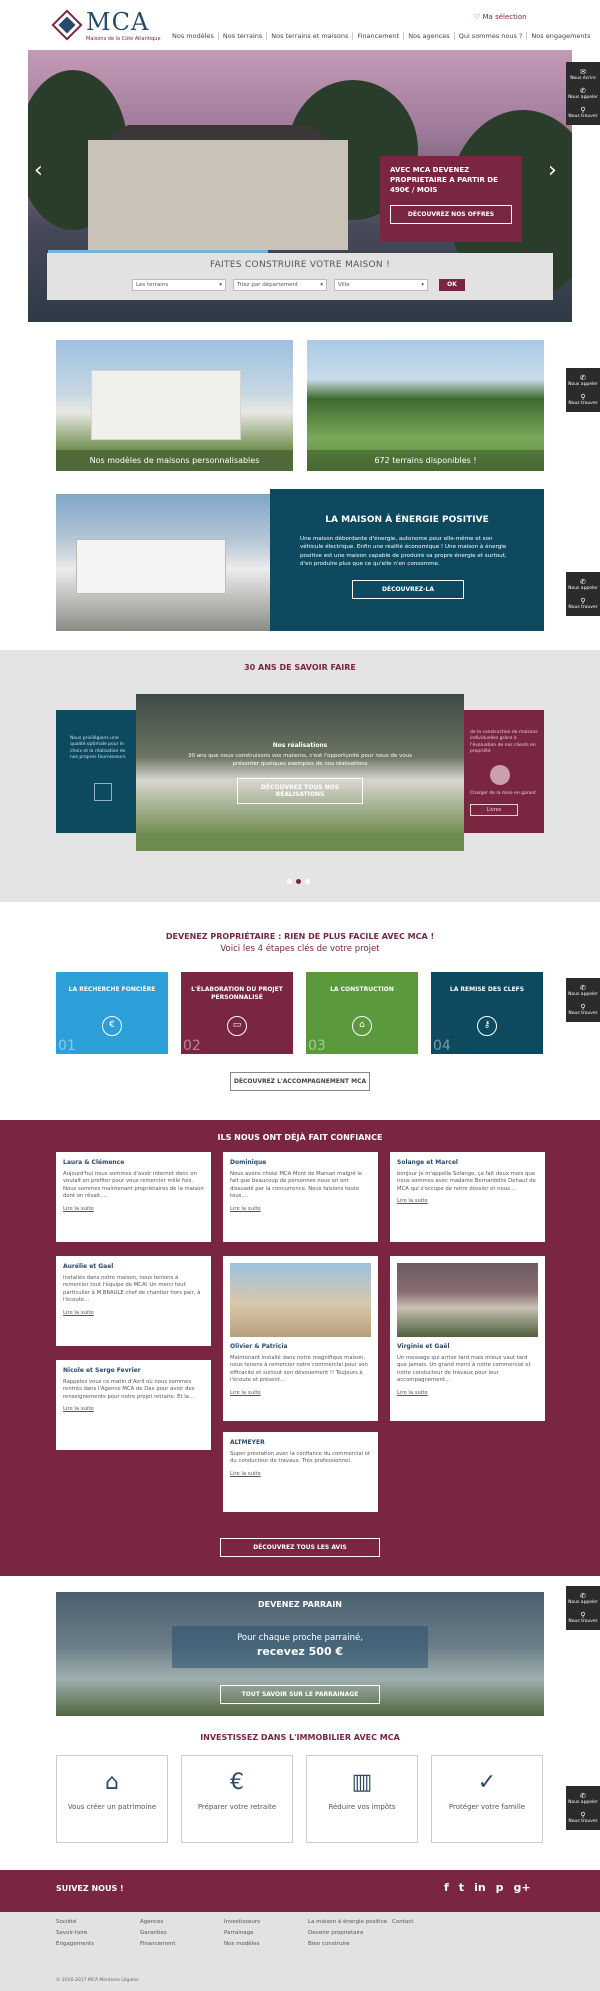 This screenshot has width=600, height=1991. What do you see at coordinates (362, 1782) in the screenshot?
I see `invest-icon: ▥` at bounding box center [362, 1782].